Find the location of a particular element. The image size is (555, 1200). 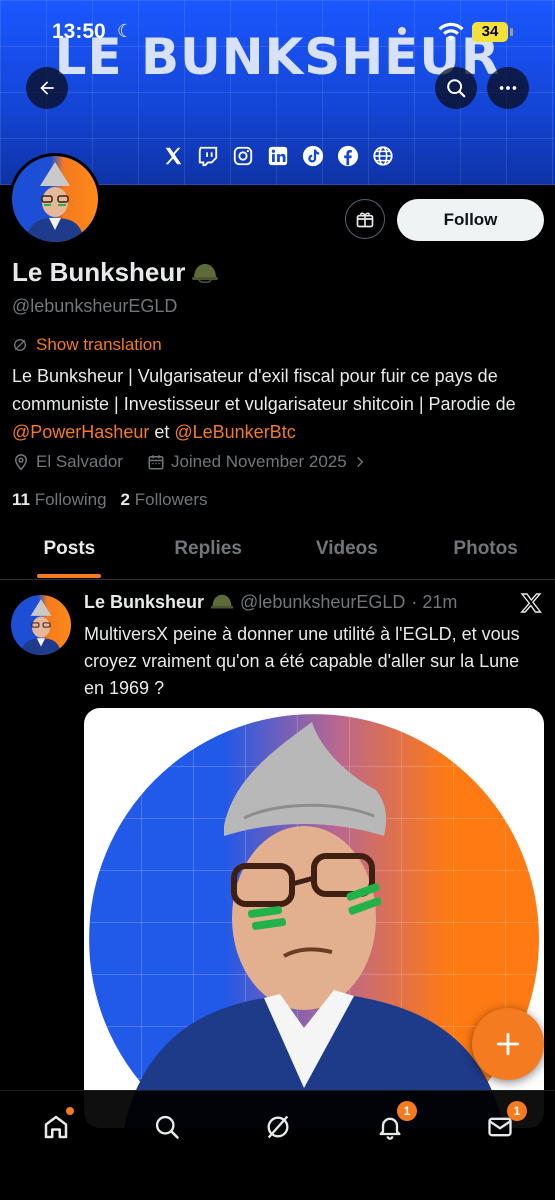

nav-search is located at coordinates (167, 1127).